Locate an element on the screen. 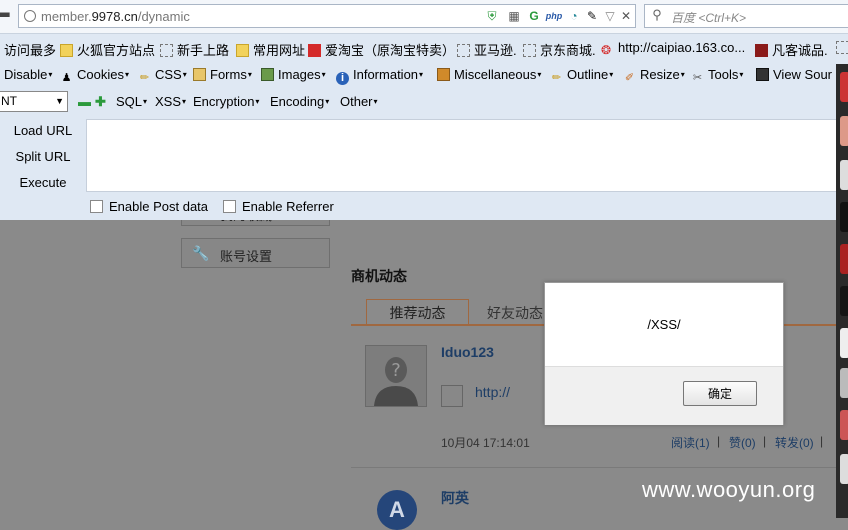 The height and width of the screenshot is (530, 848). person-icon: ♟ is located at coordinates (66, 78).